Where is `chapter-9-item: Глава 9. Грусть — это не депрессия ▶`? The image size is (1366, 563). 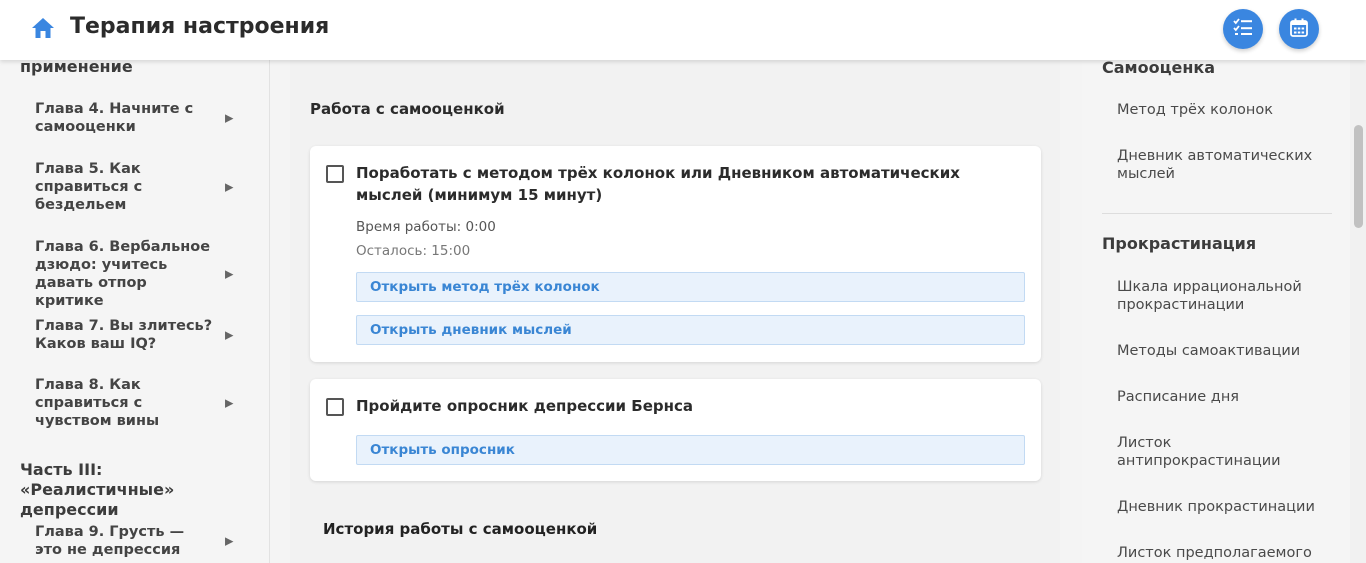
chapter-9-item: Глава 9. Грусть — это не депрессия ▶ is located at coordinates (147, 541).